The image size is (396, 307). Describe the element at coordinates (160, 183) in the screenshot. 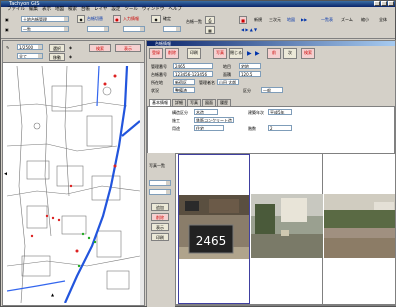

I see `photo-filter-combo` at that location.